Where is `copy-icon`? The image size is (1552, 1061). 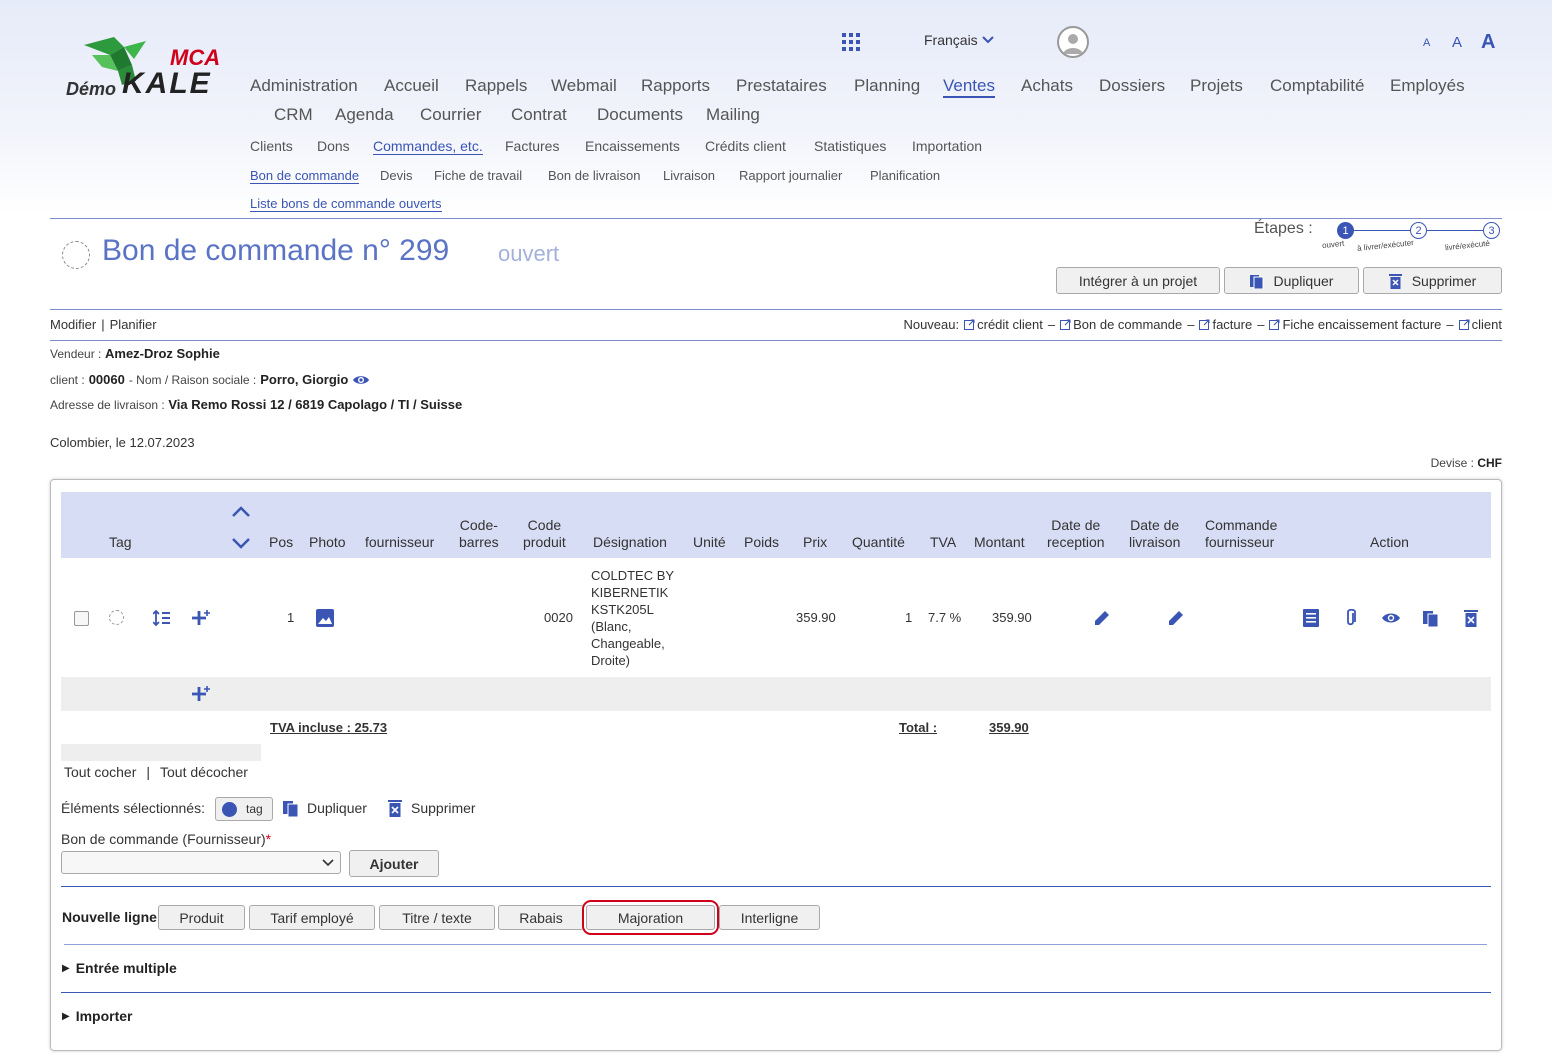 copy-icon is located at coordinates (1431, 618).